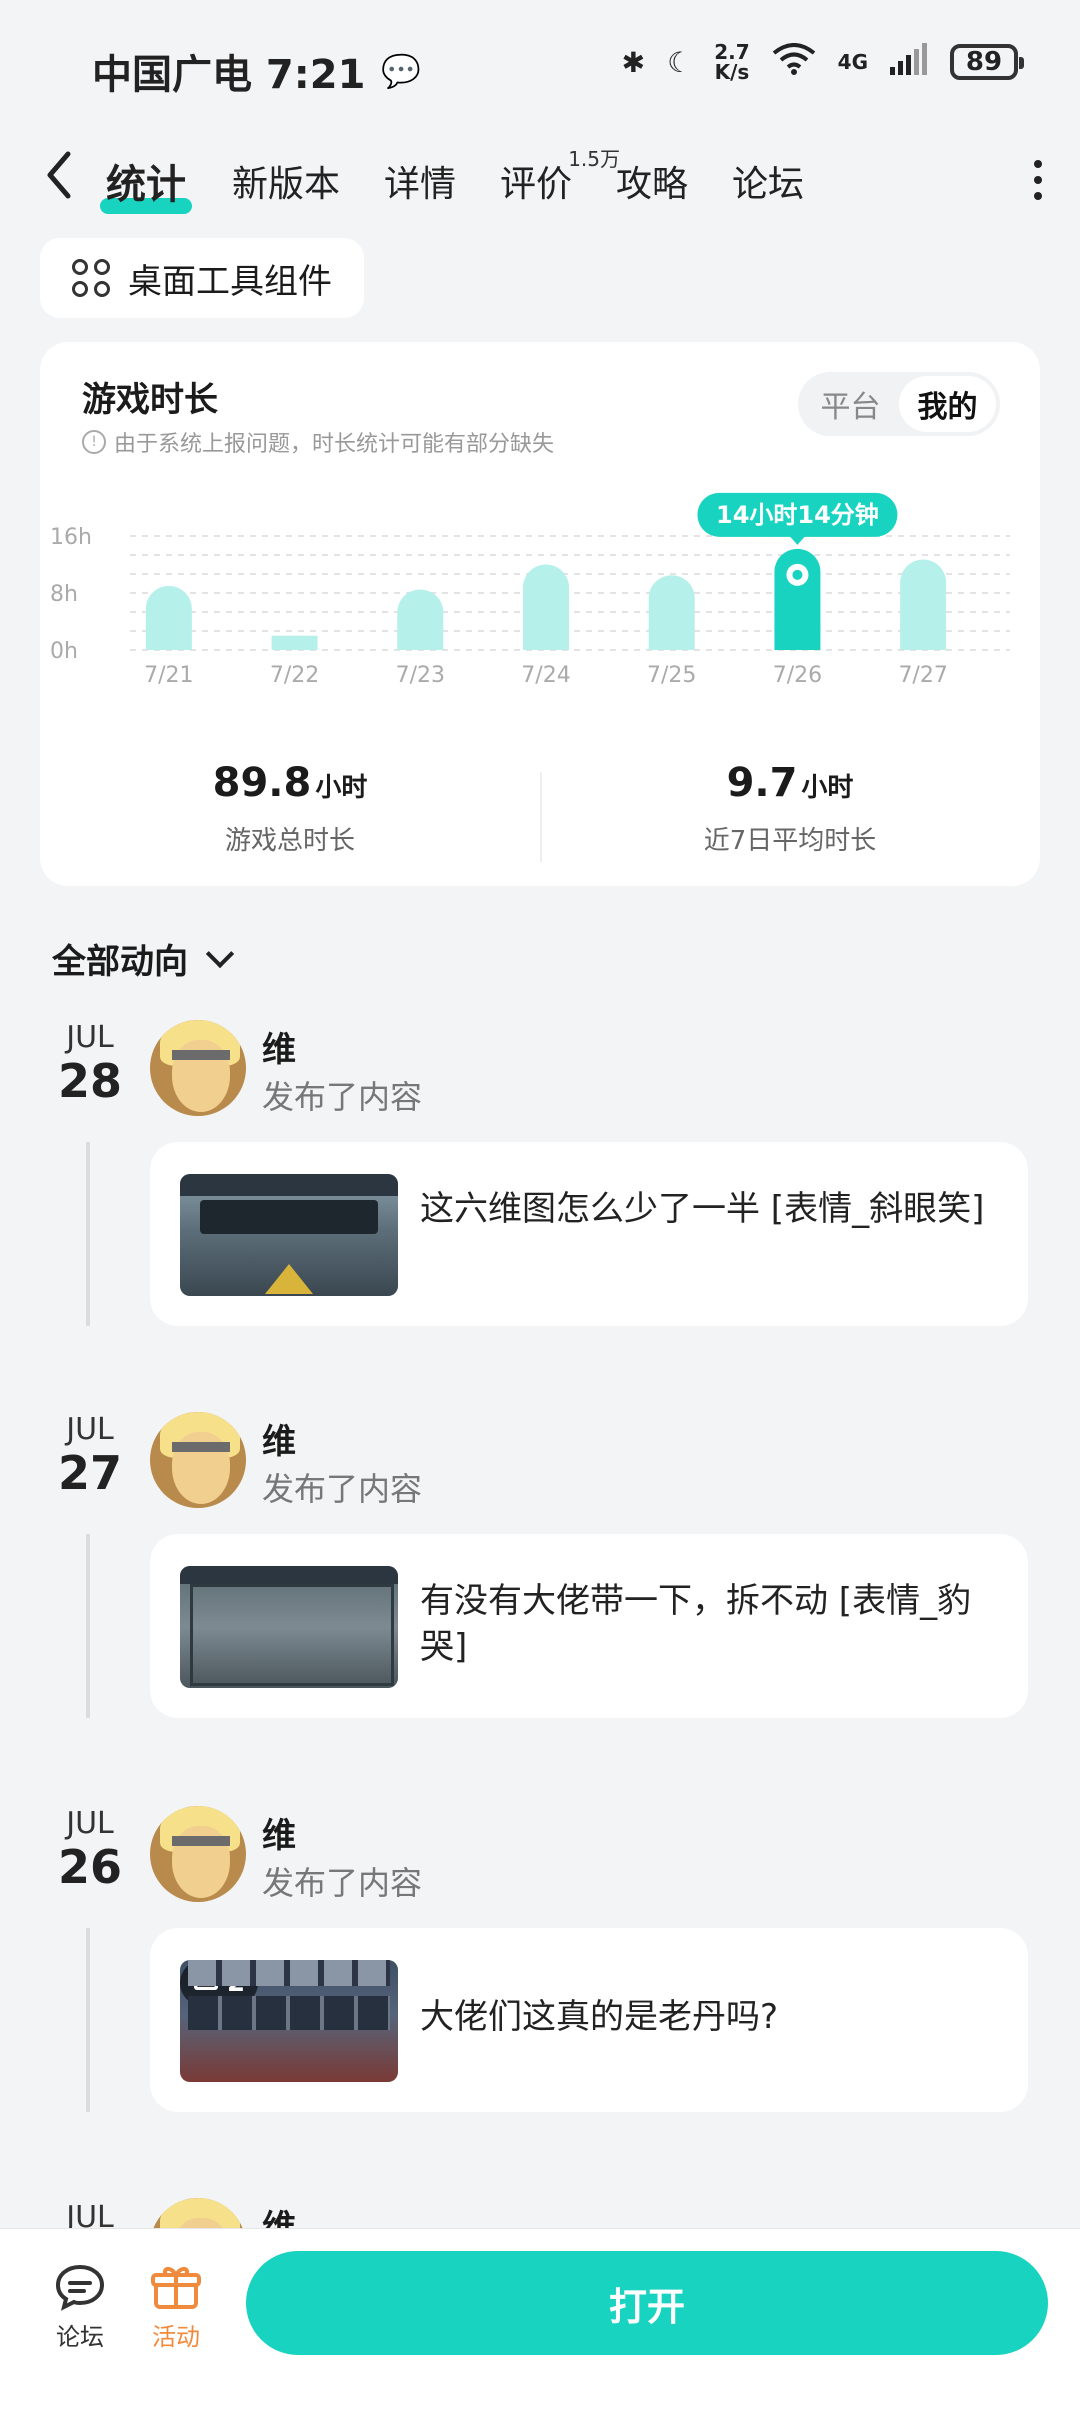 The image size is (1080, 2413). What do you see at coordinates (671, 675) in the screenshot?
I see `x-tick-label: 7/25` at bounding box center [671, 675].